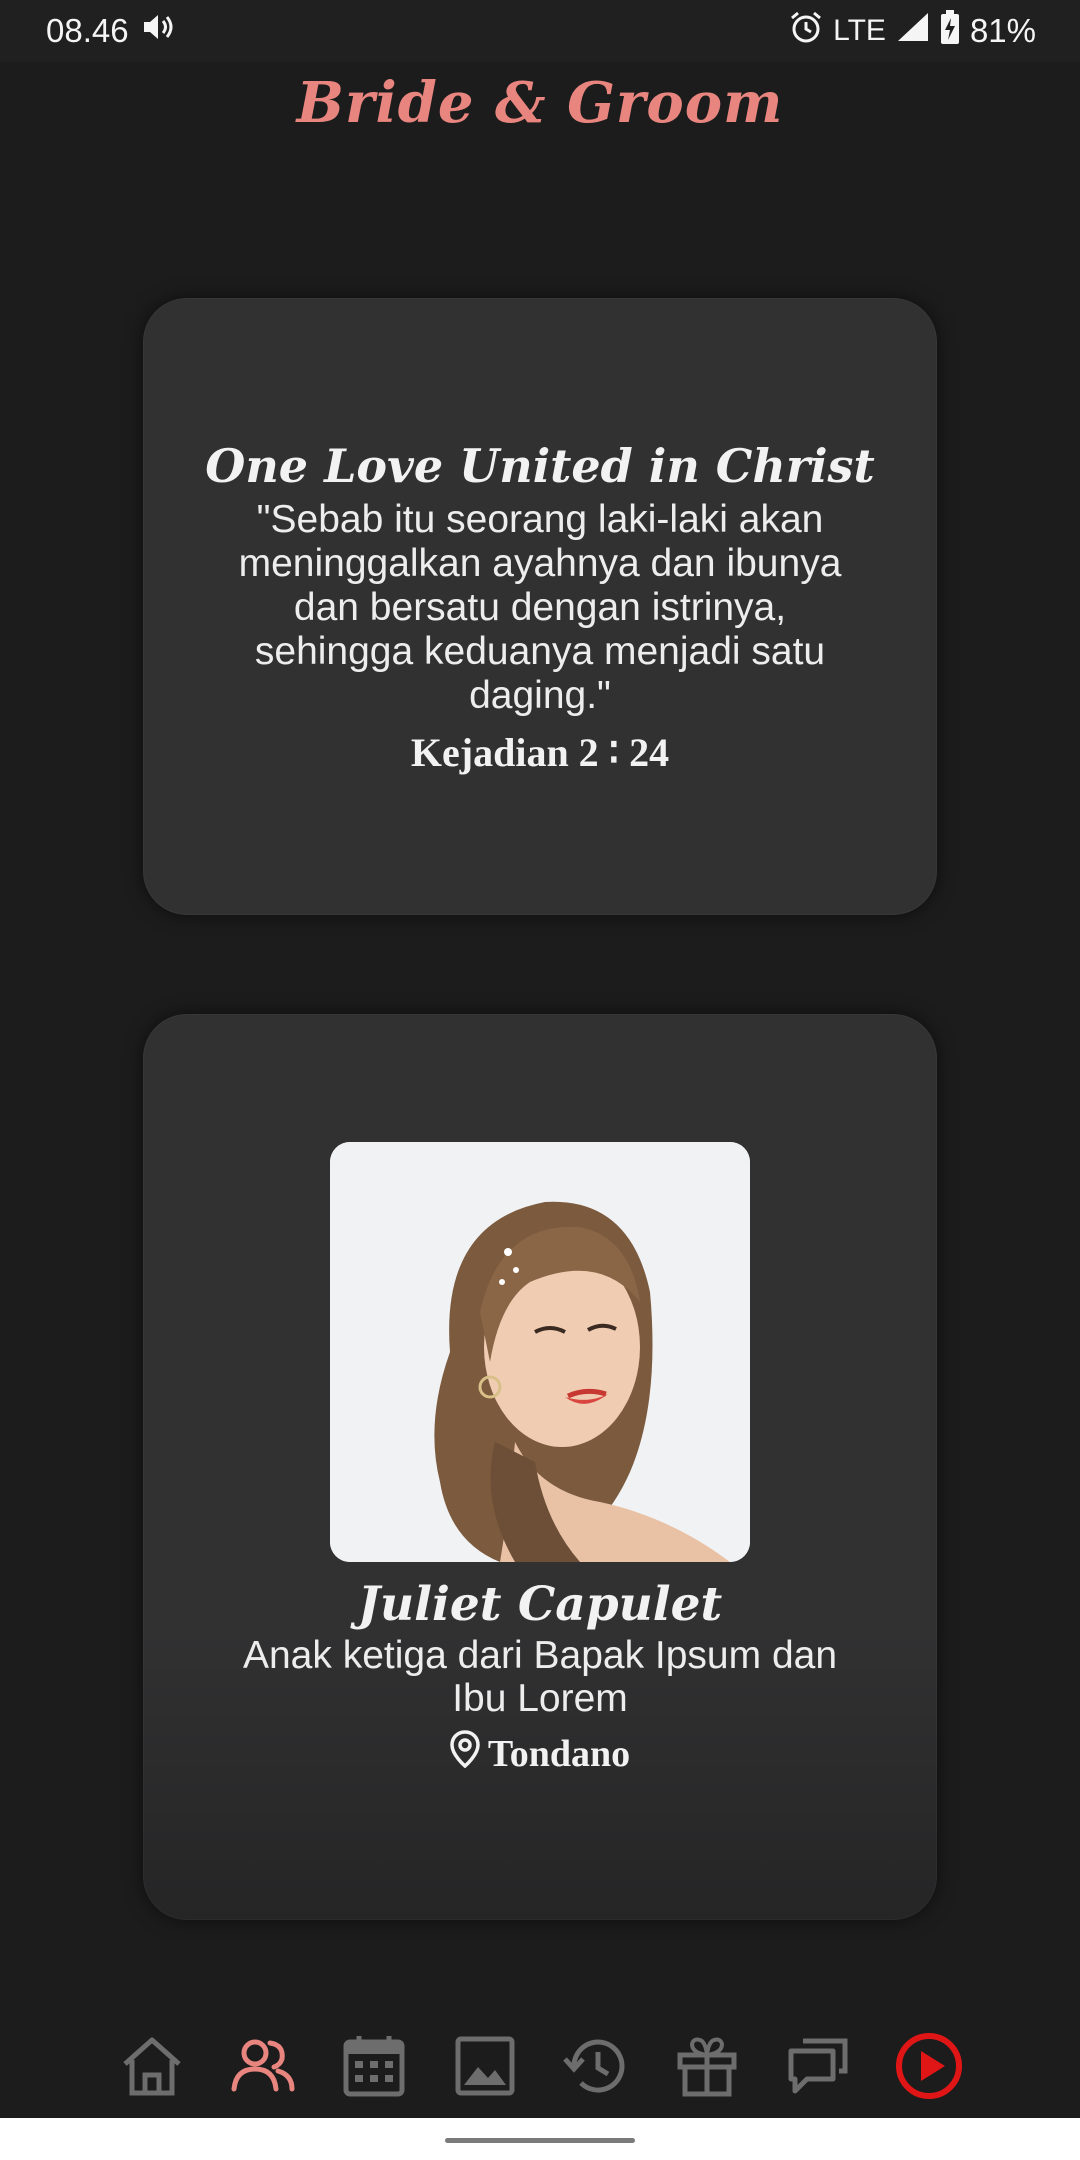 The width and height of the screenshot is (1080, 2160). I want to click on status-left: 08.46, so click(110, 31).